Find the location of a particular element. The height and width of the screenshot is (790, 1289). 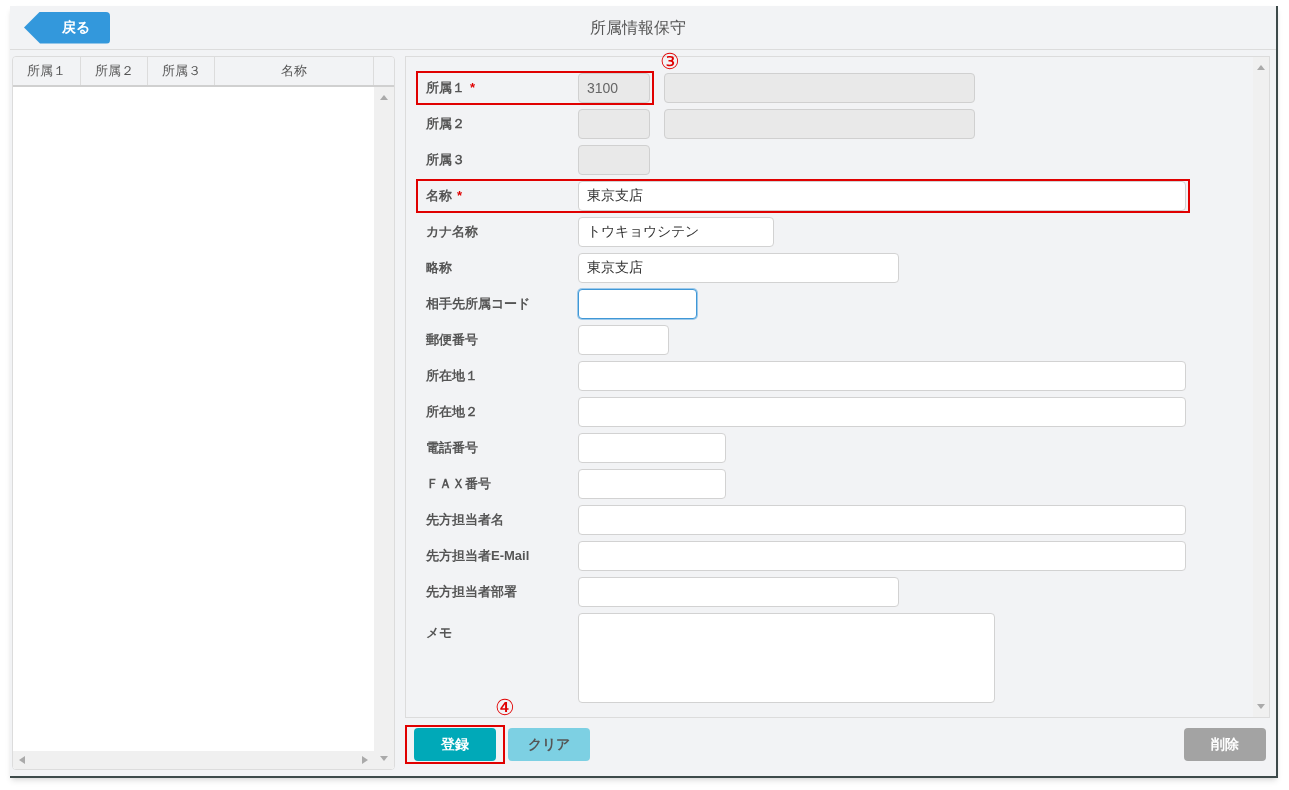

scroll-right-icon is located at coordinates (365, 760).